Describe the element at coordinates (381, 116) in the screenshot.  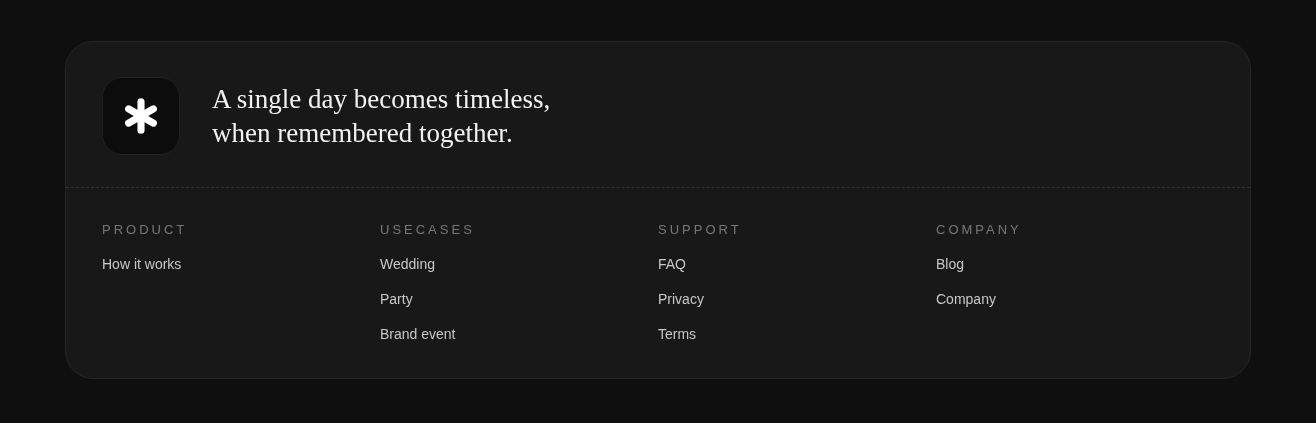
I see `tagline: A single day becomes timeless, when remembered together.` at that location.